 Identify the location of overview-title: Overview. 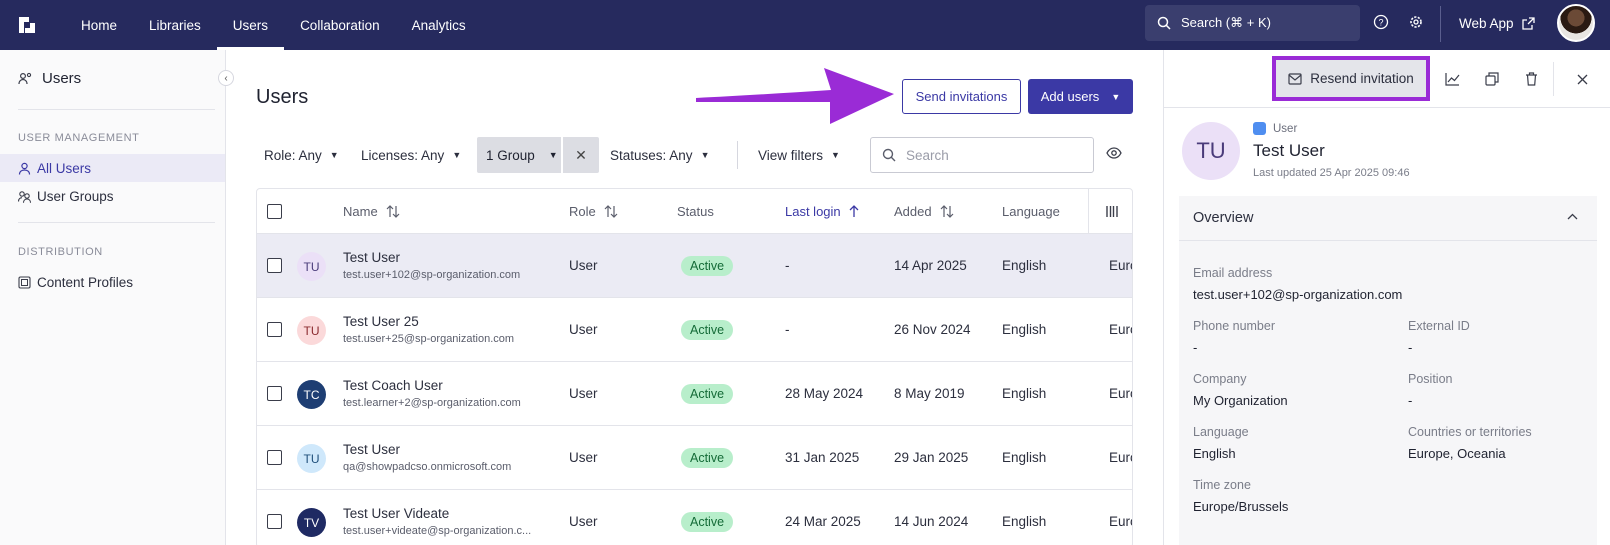
(1223, 218).